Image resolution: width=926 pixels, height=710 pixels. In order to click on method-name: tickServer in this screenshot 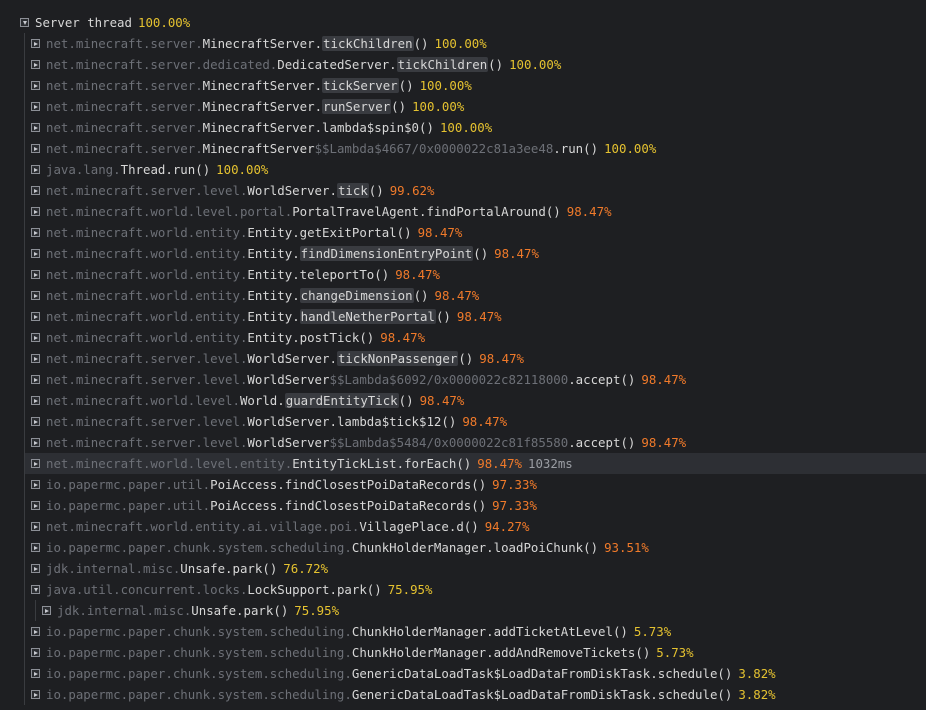, I will do `click(360, 85)`.